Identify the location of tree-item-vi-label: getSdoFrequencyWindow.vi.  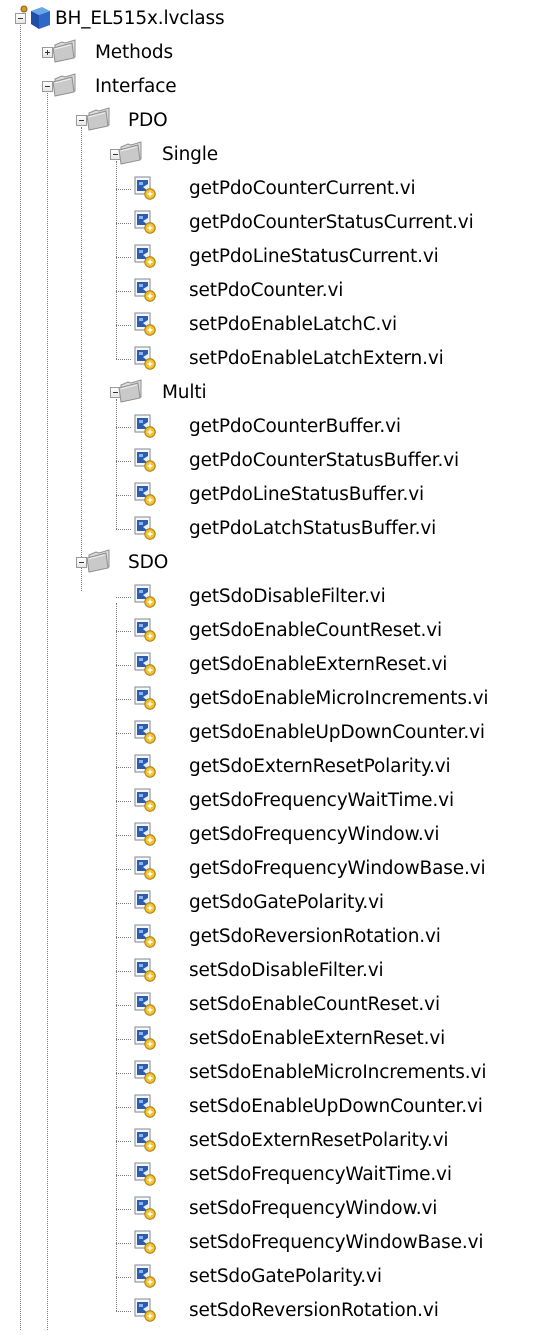
(314, 834).